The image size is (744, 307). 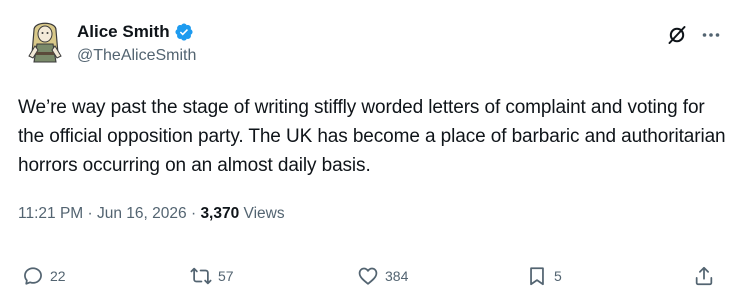 What do you see at coordinates (711, 35) in the screenshot?
I see `more-options-icon` at bounding box center [711, 35].